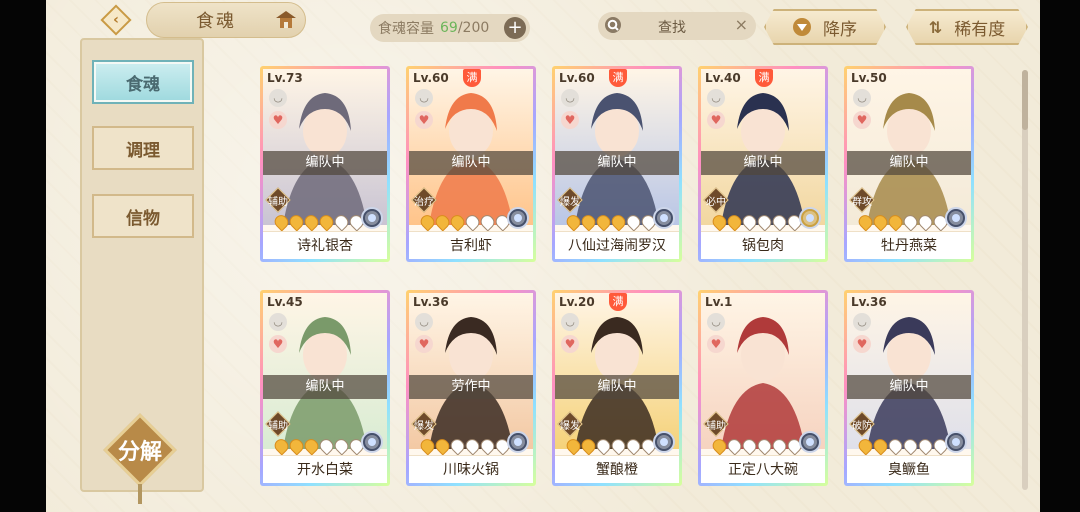 The width and height of the screenshot is (1080, 512). What do you see at coordinates (1025, 280) in the screenshot?
I see `scrollbar-track` at bounding box center [1025, 280].